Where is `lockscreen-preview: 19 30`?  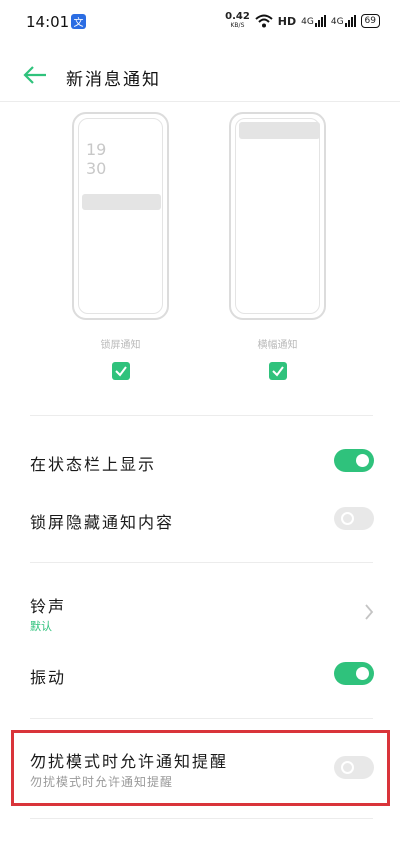
lockscreen-preview: 19 30 is located at coordinates (120, 216).